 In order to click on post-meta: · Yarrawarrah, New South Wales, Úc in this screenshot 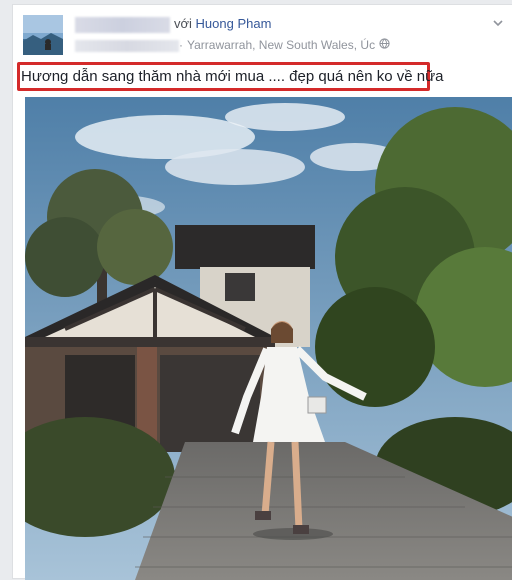, I will do `click(284, 45)`.